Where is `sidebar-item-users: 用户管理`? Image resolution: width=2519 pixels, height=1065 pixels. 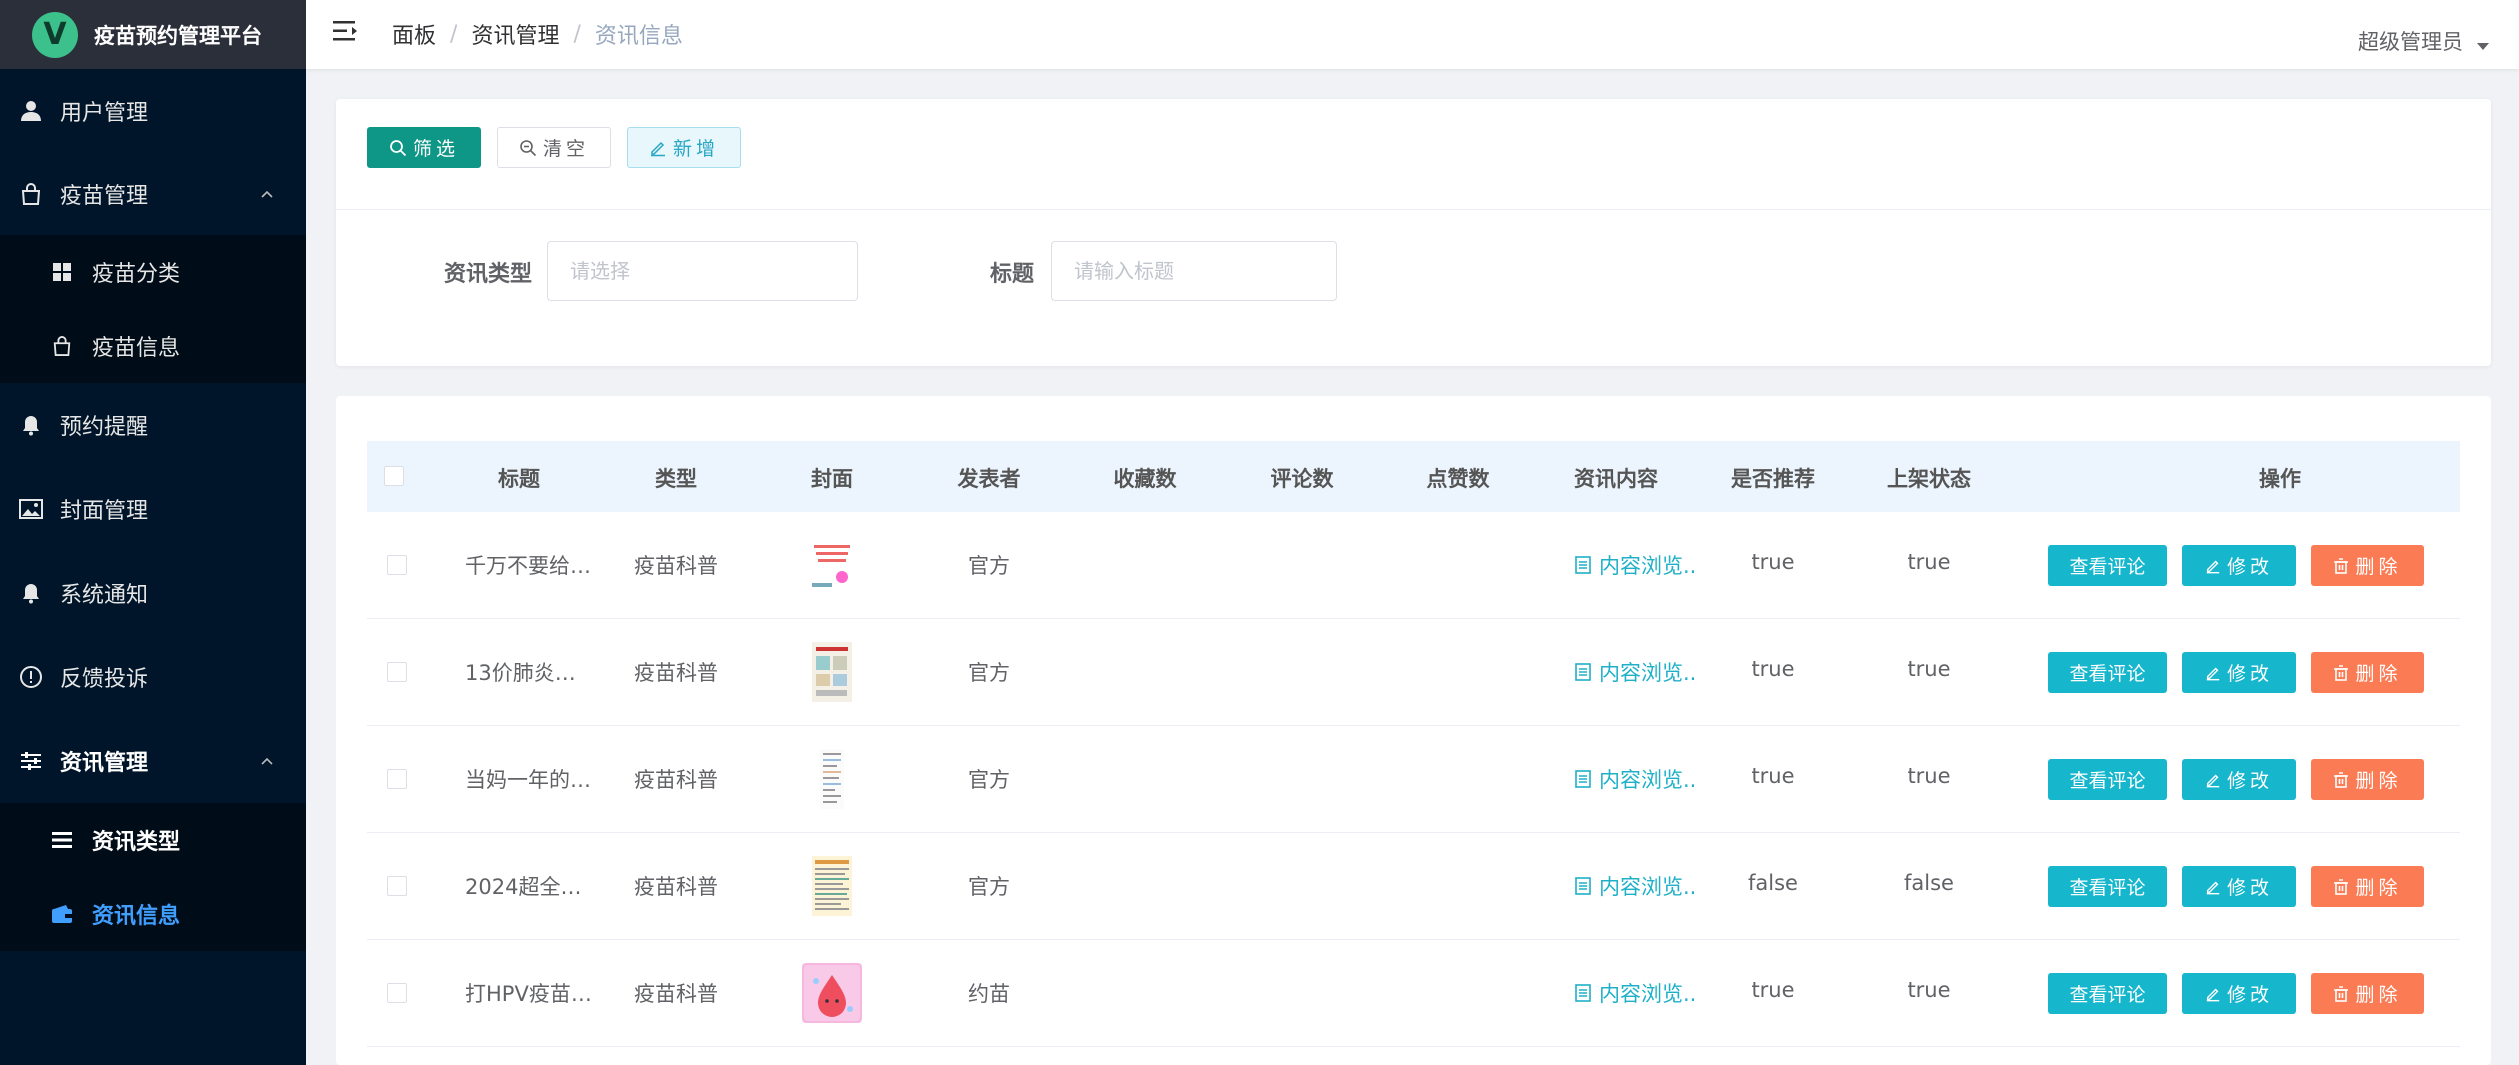
sidebar-item-users: 用户管理 is located at coordinates (153, 111).